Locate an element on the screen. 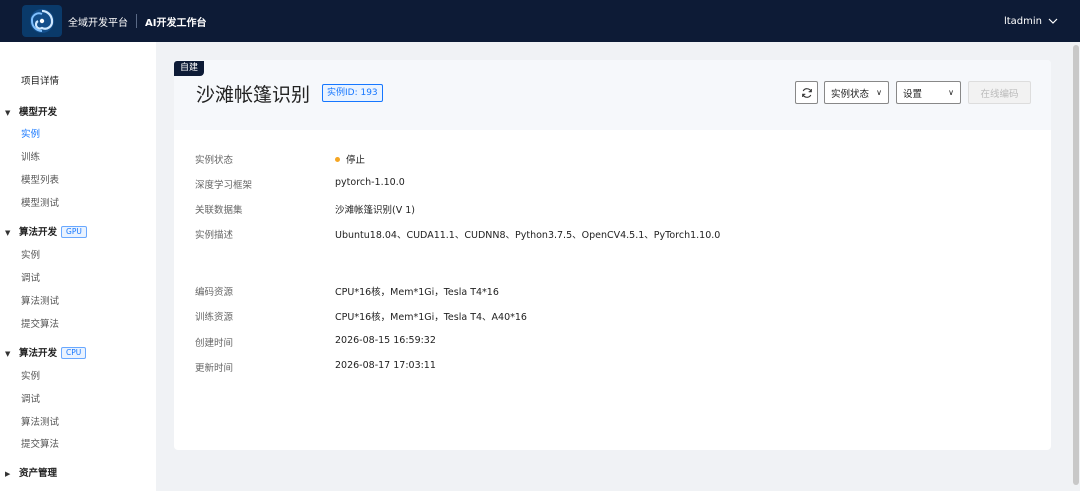  sidebar-group-model-dev: ▼ 模型开发 is located at coordinates (31, 111).